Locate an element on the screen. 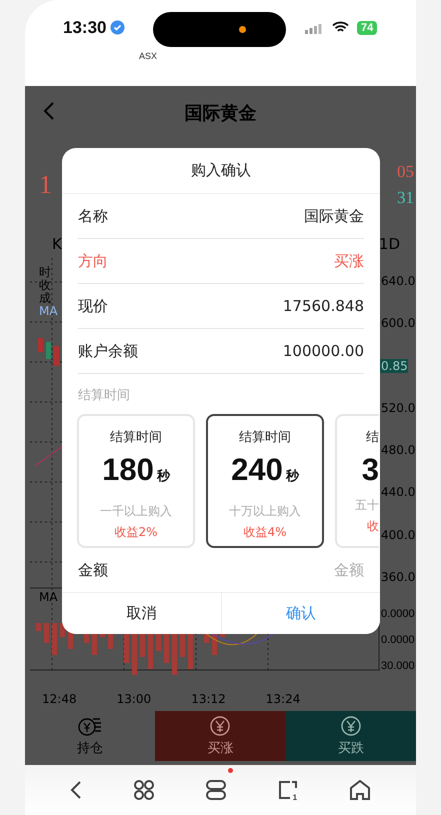 This screenshot has width=441, height=815. price-tag: 0.85 is located at coordinates (394, 365).